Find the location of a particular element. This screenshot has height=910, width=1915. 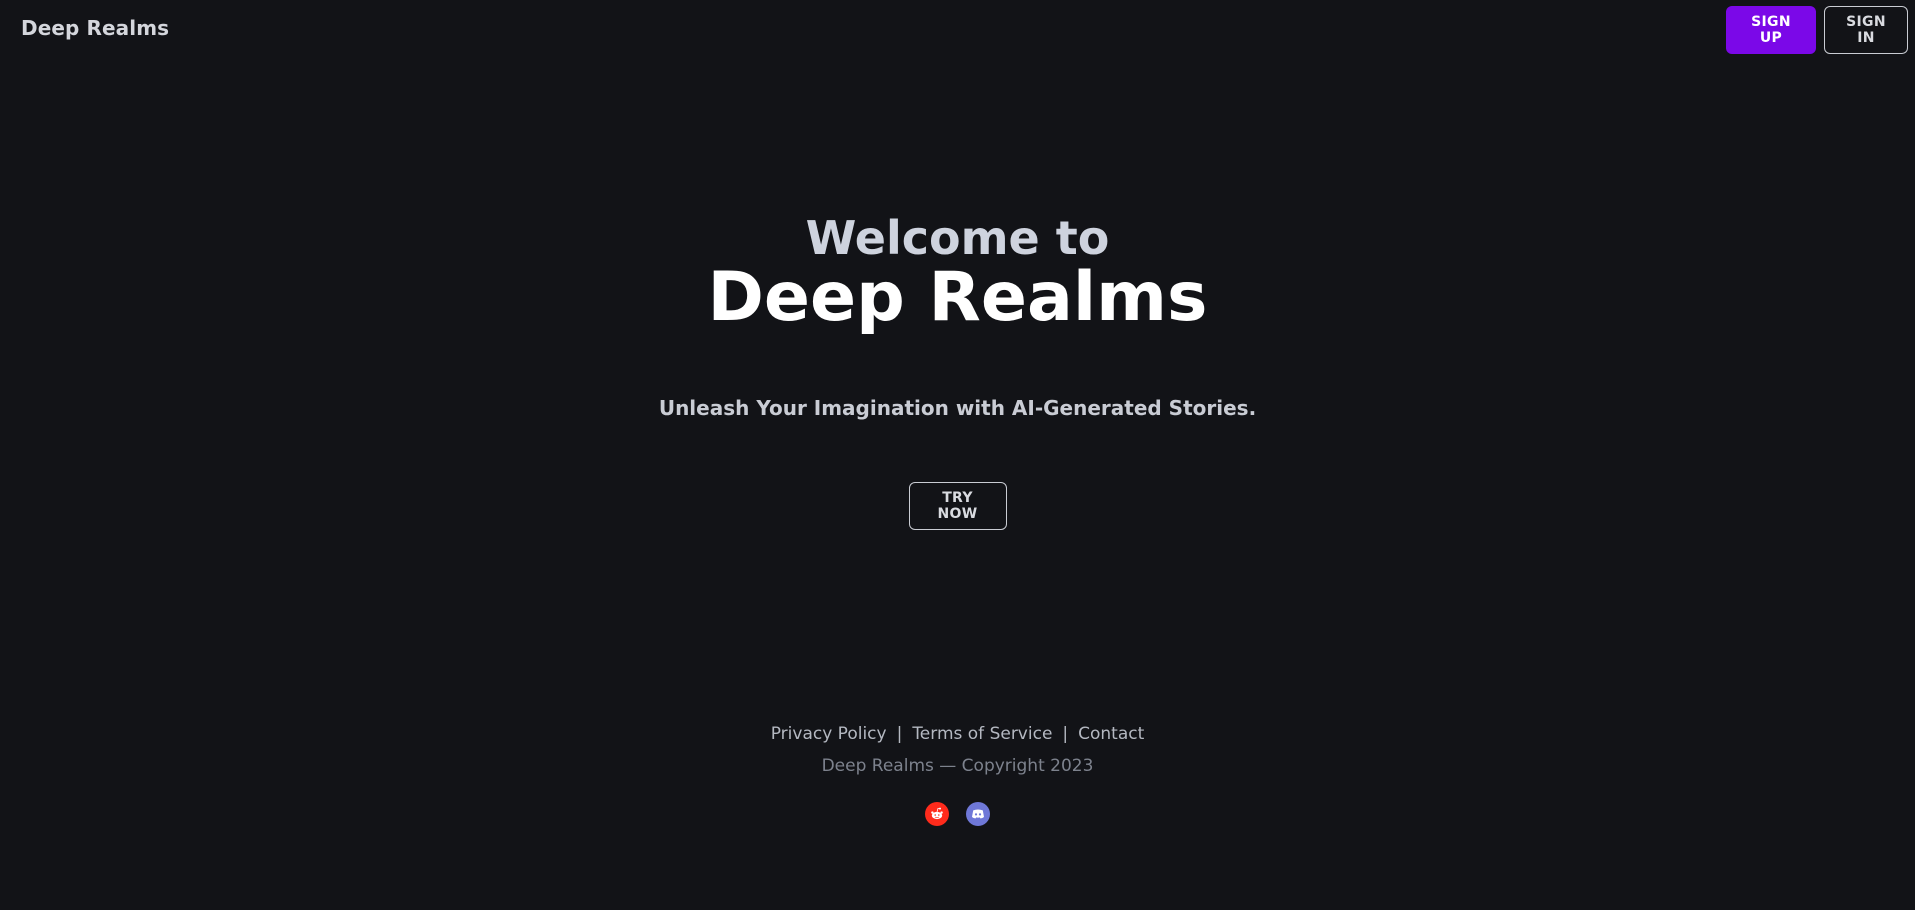

discord-icon is located at coordinates (978, 814).